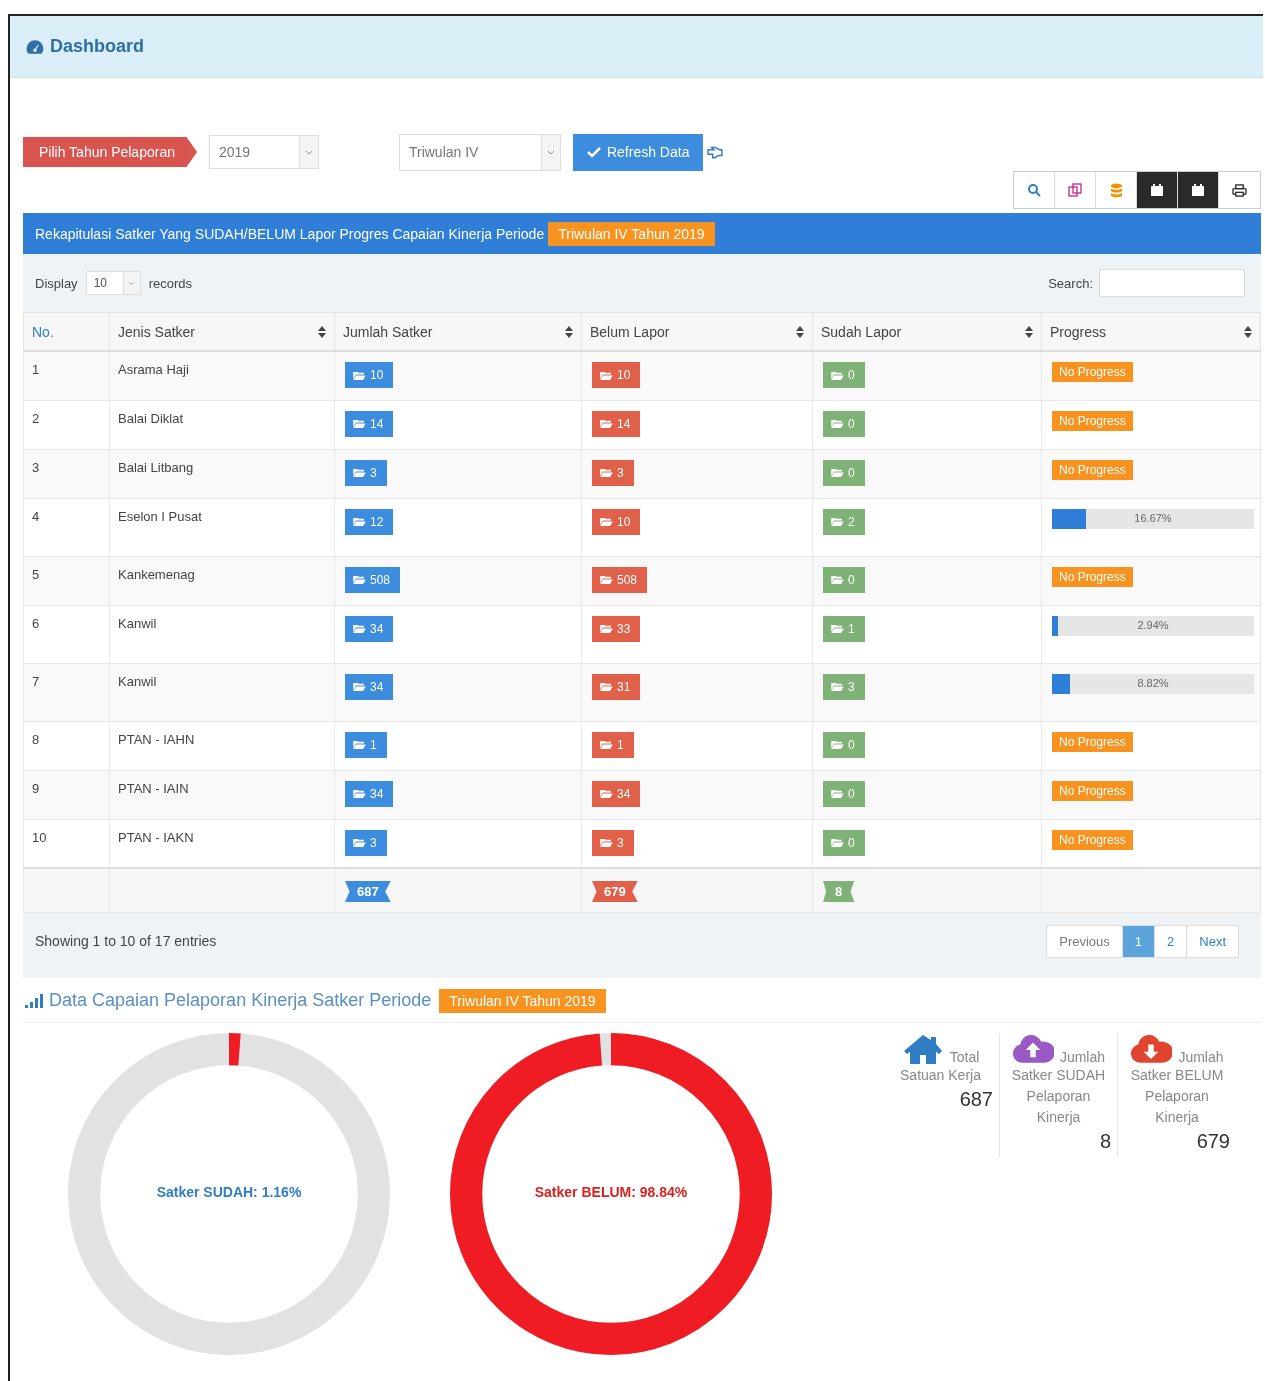  I want to click on stat-value: 8, so click(1105, 1141).